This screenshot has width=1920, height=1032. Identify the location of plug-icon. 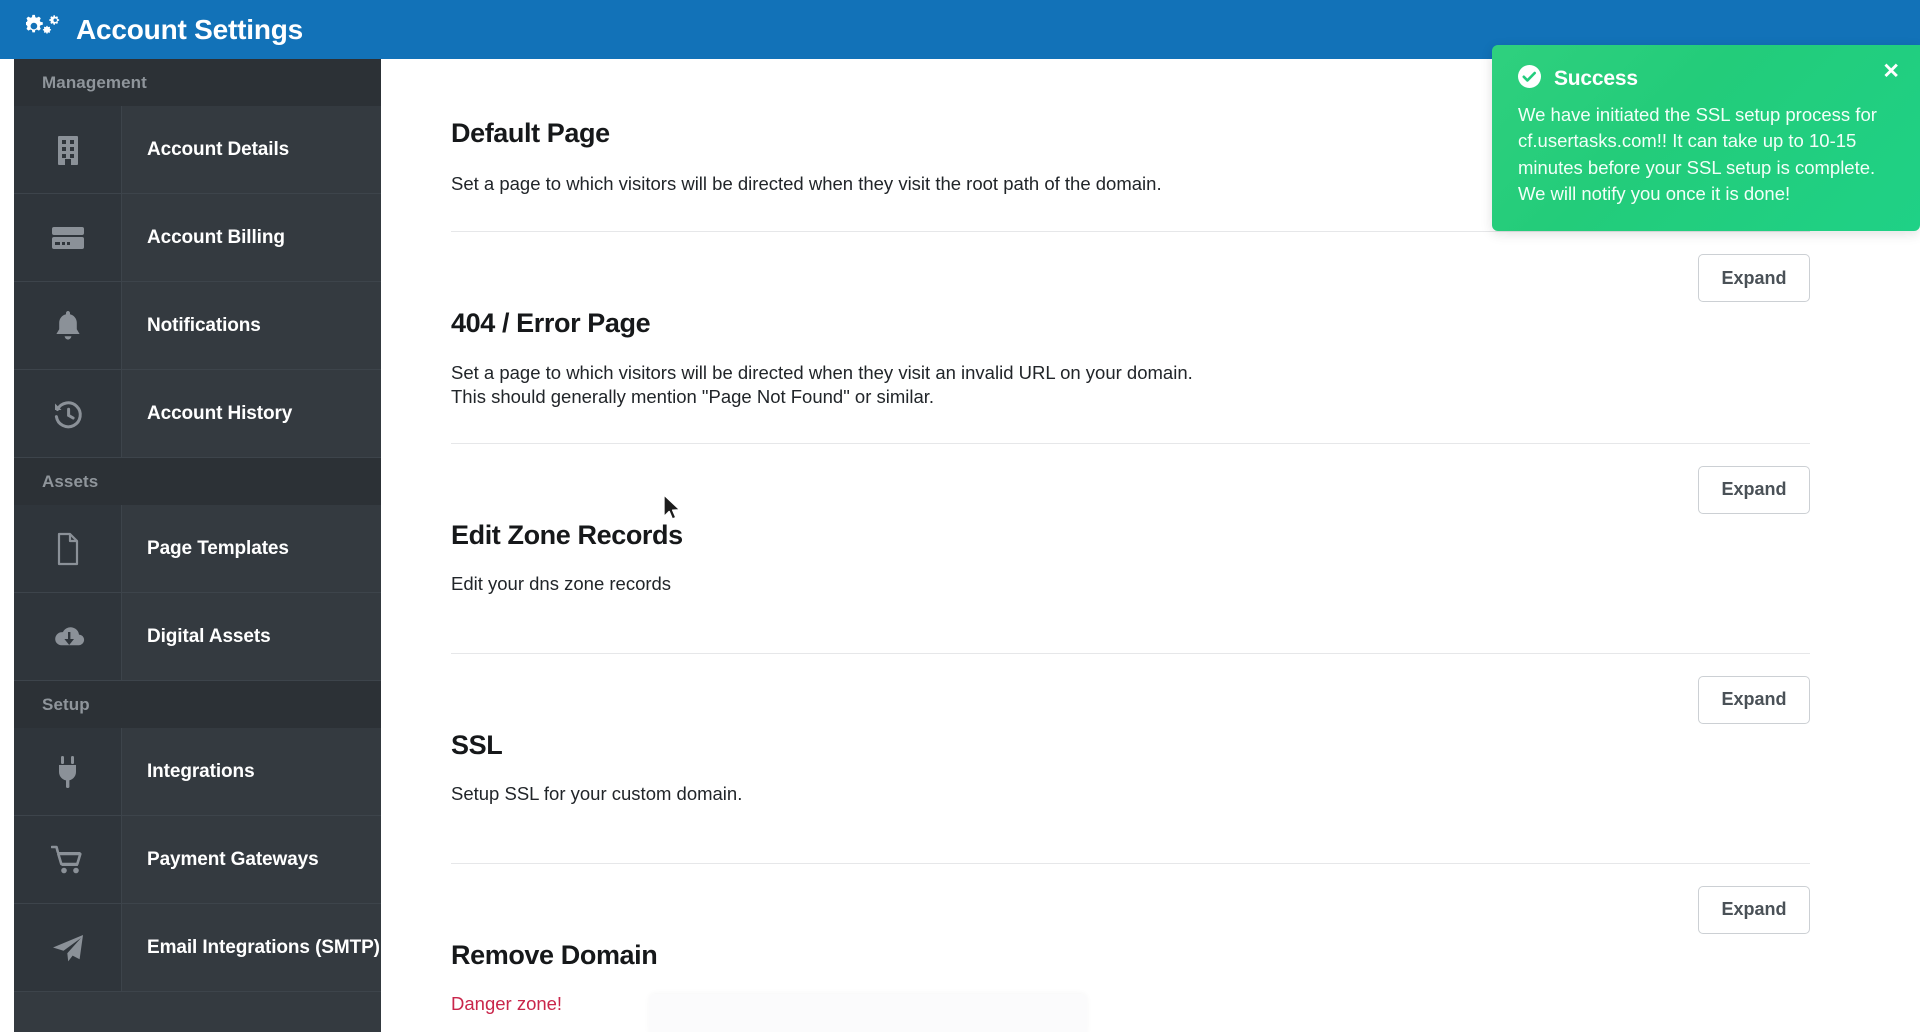
(68, 771).